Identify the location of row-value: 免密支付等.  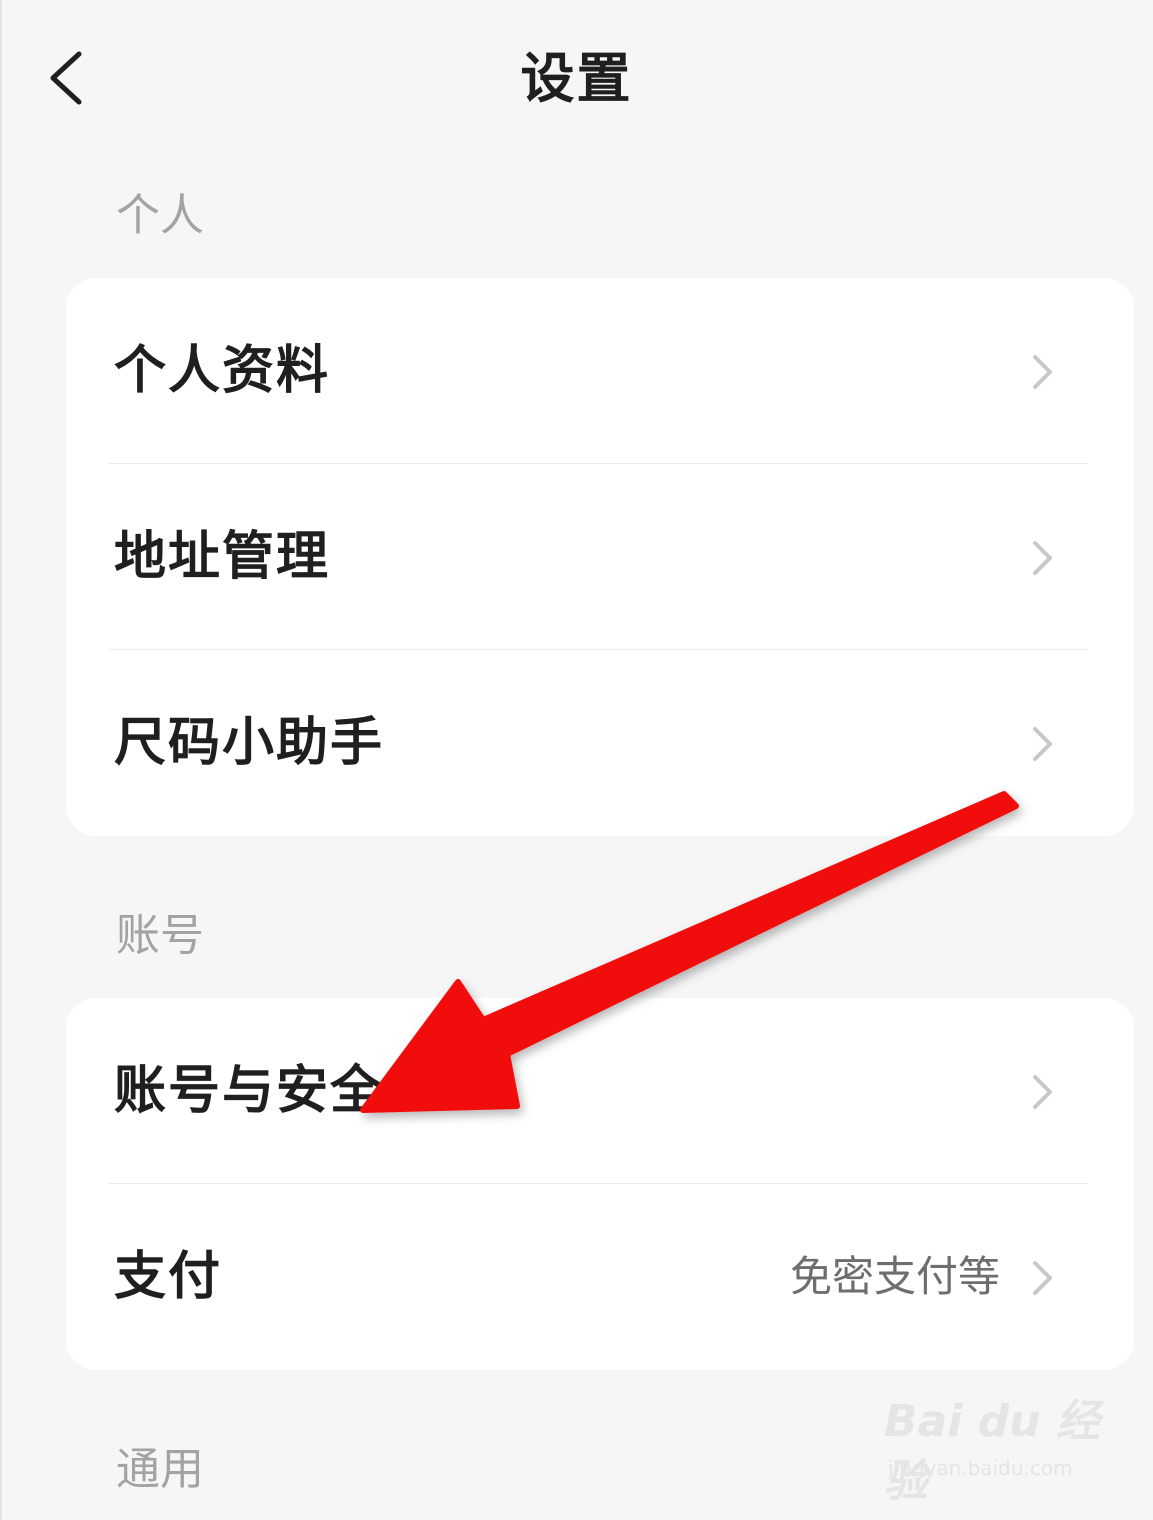
(894, 1276).